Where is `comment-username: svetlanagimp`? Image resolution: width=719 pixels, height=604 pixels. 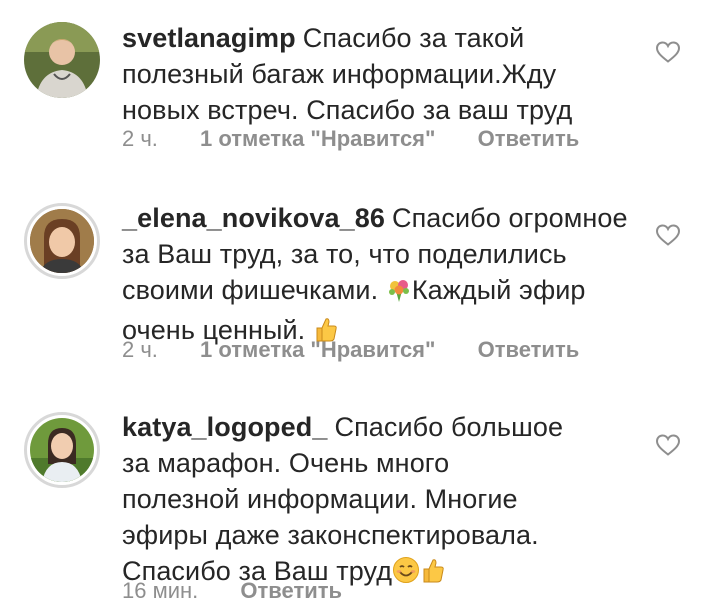
comment-username: svetlanagimp is located at coordinates (209, 38).